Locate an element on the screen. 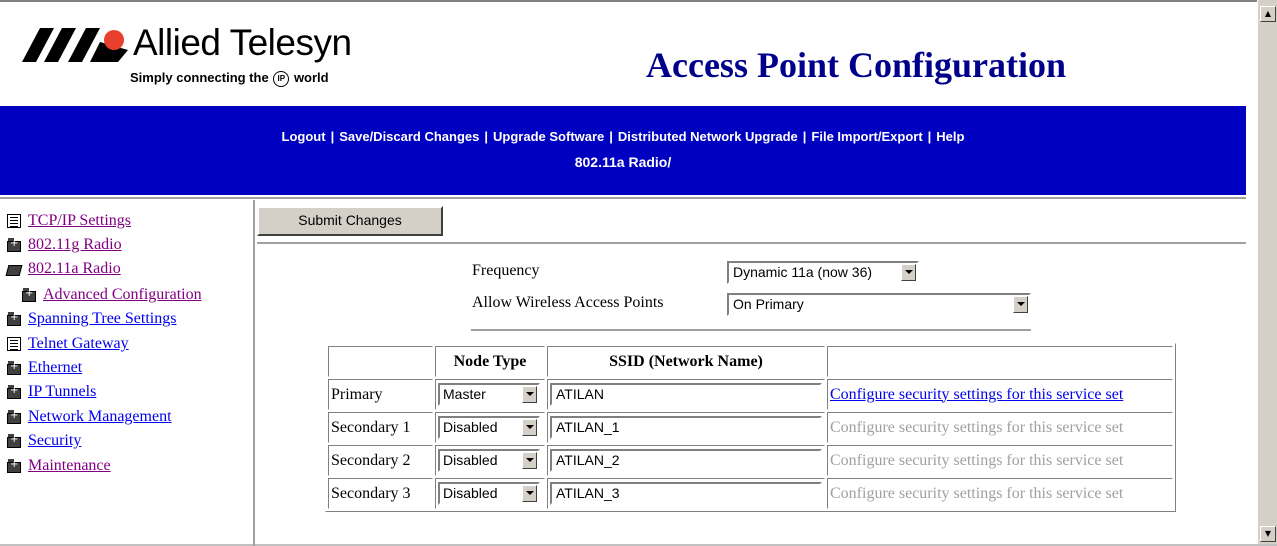 The height and width of the screenshot is (546, 1277). sidebar-item-security: Security is located at coordinates (44, 441).